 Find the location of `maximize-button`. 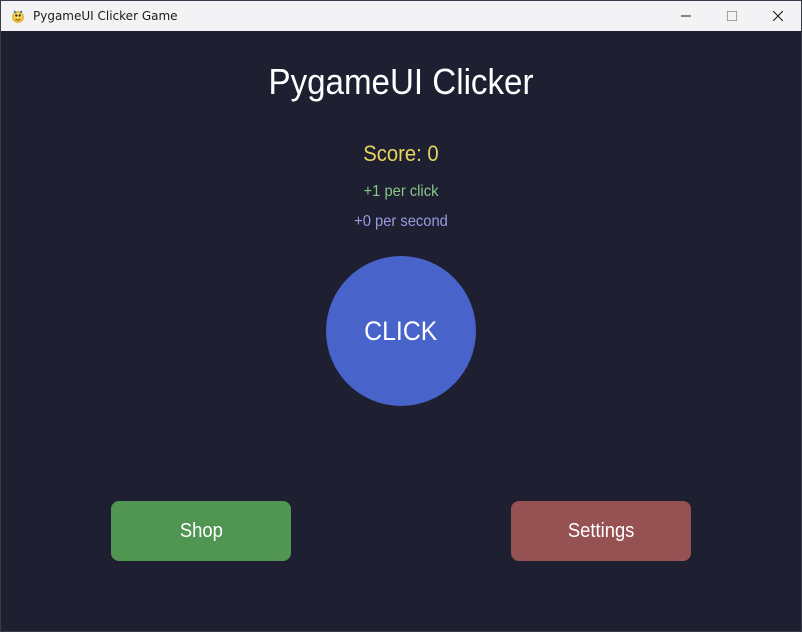

maximize-button is located at coordinates (732, 16).